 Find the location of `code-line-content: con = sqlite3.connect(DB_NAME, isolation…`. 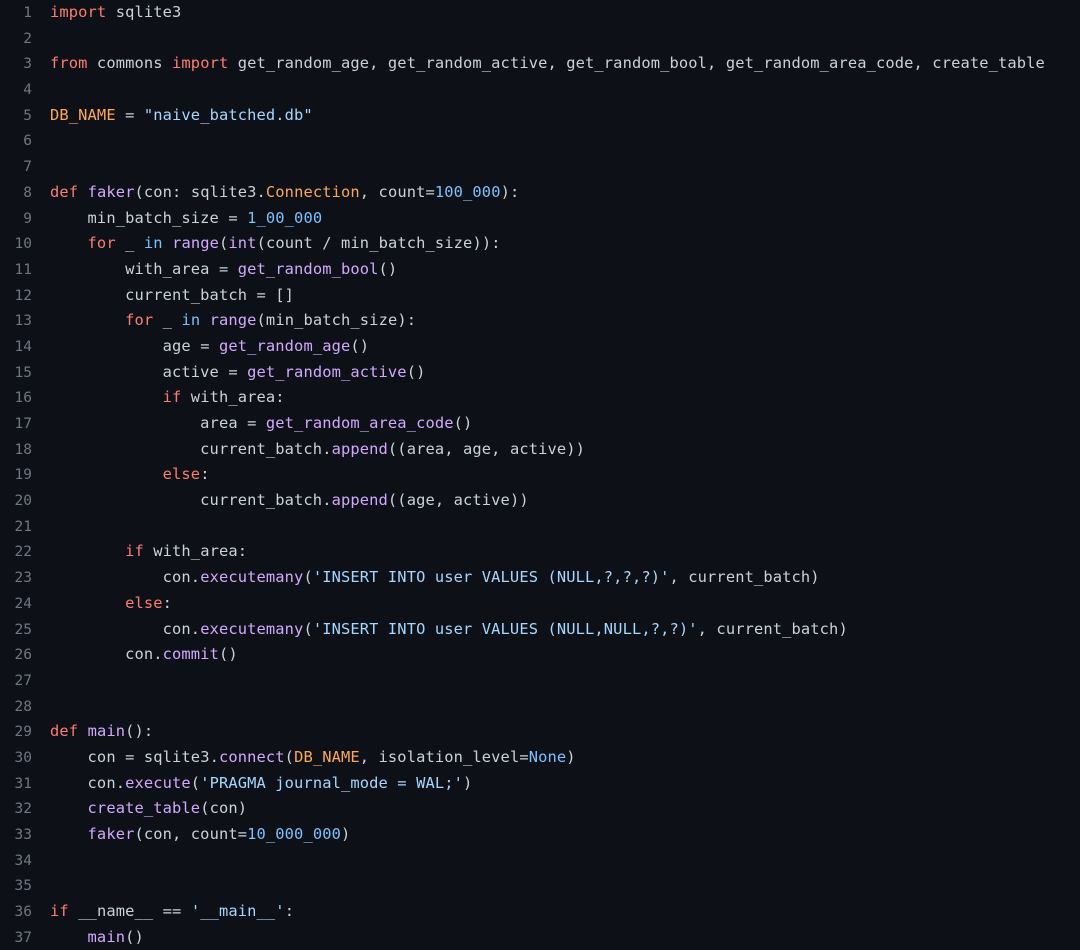

code-line-content: con = sqlite3.connect(DB_NAME, isolation… is located at coordinates (556, 758).